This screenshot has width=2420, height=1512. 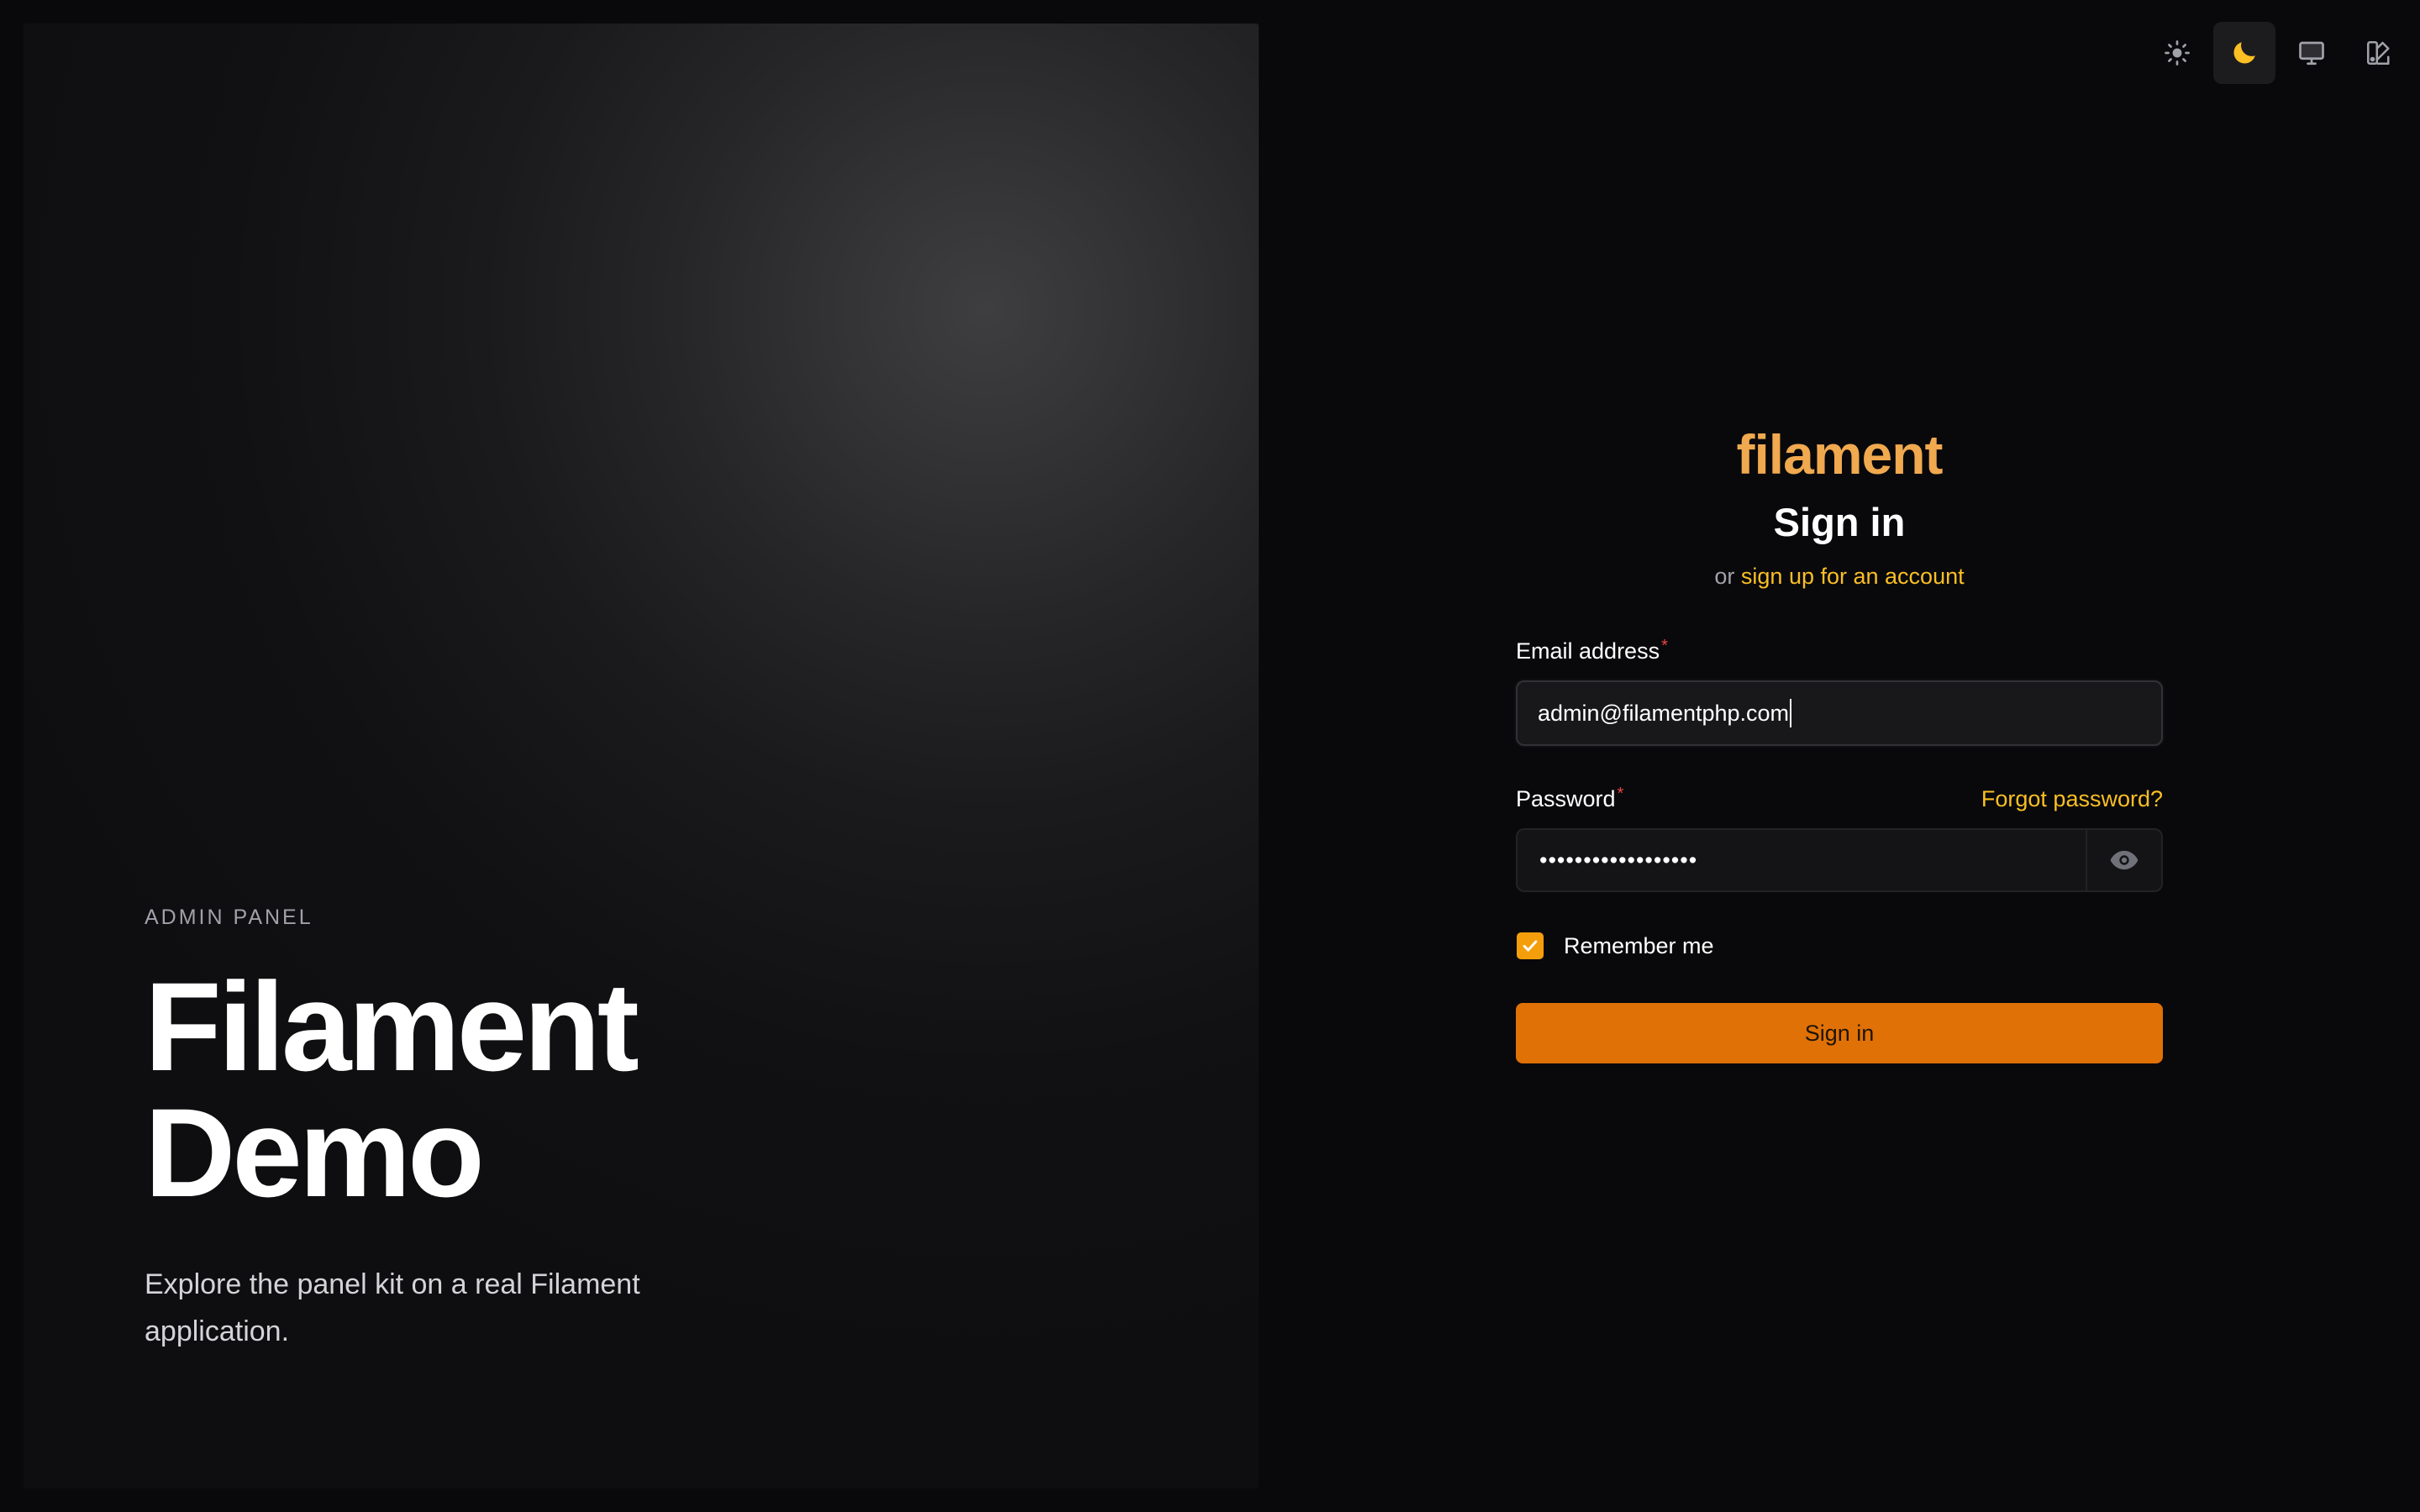 I want to click on password-input-wrapper: ••••••••••••••••••, so click(x=1840, y=860).